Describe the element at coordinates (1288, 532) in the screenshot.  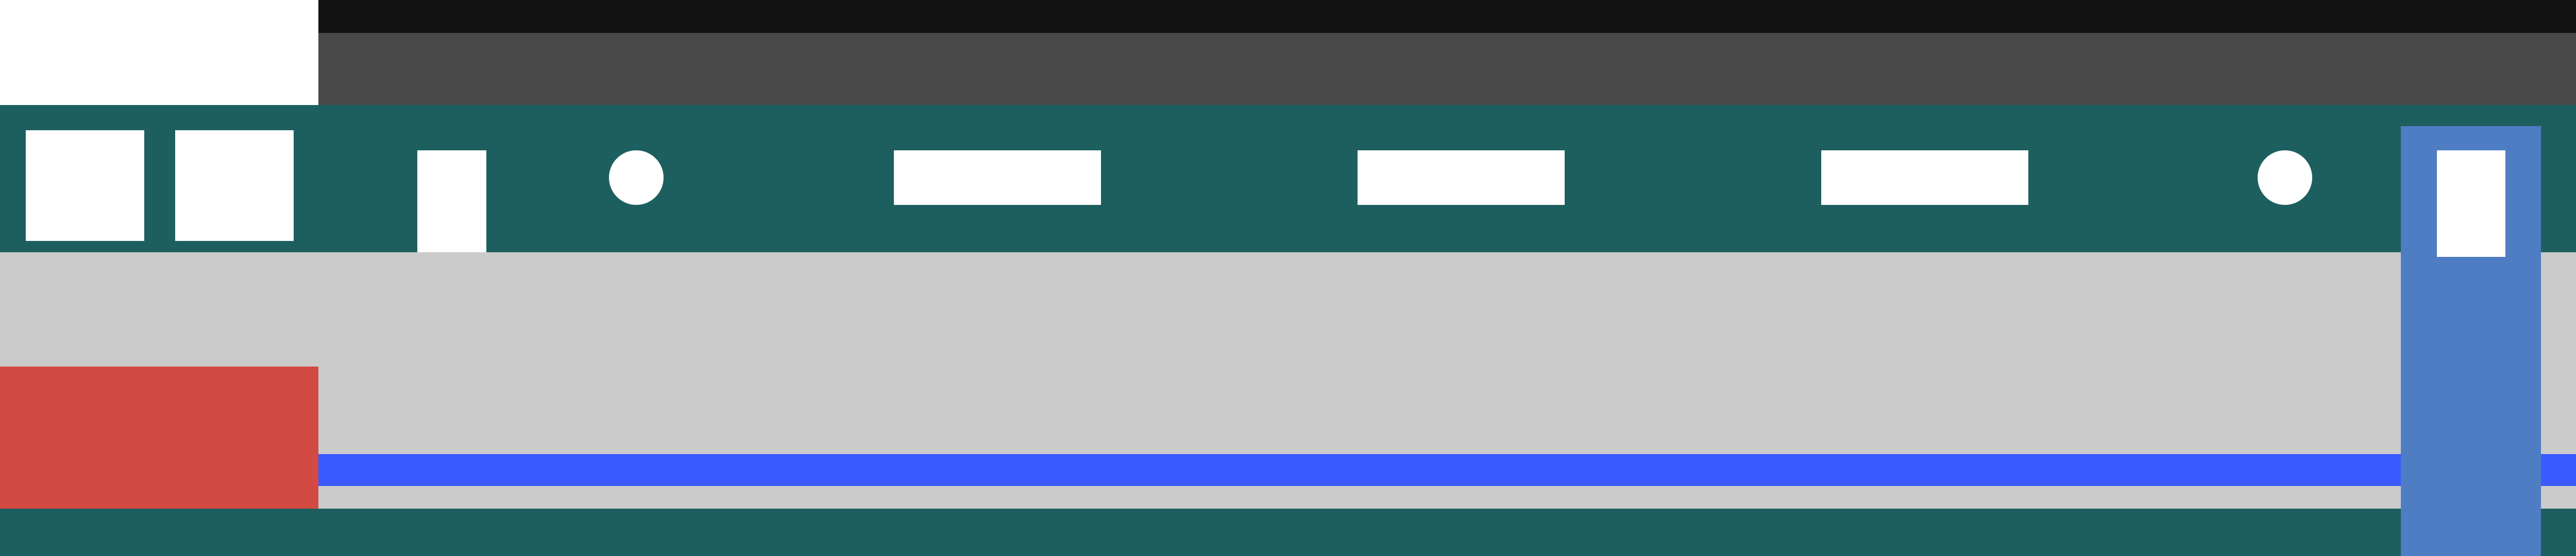
I see `footer-bar` at that location.